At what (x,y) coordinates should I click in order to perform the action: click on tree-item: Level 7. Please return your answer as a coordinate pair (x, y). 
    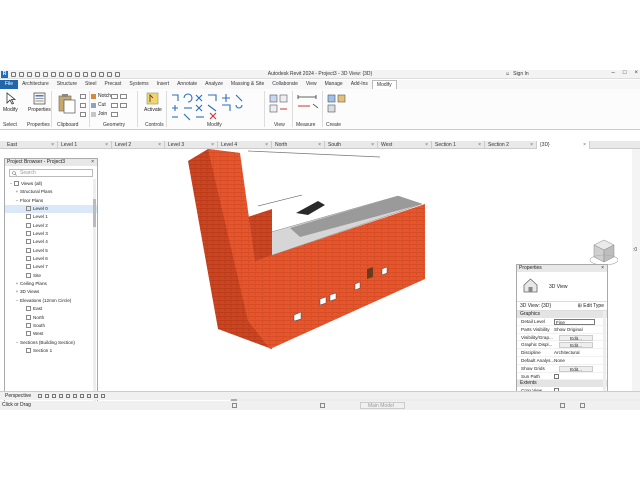
    Looking at the image, I should click on (51, 267).